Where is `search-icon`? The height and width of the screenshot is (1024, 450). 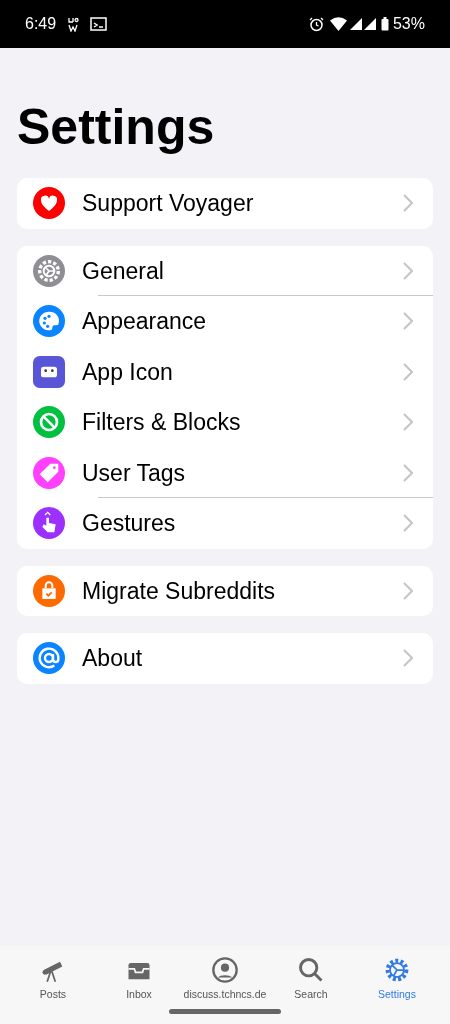
search-icon is located at coordinates (311, 970).